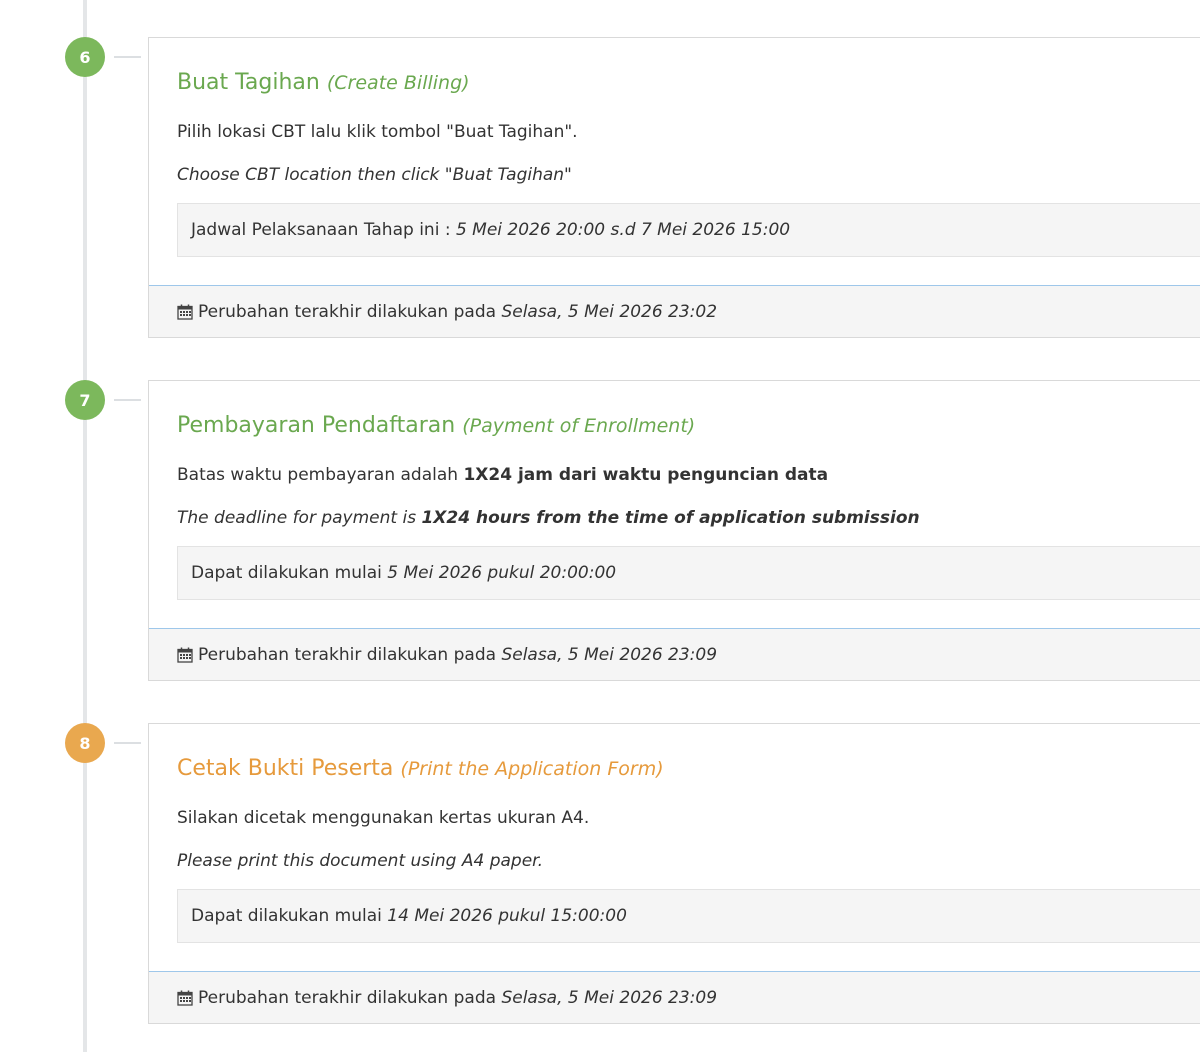  What do you see at coordinates (299, 518) in the screenshot?
I see `description-english-prefix: The deadline for payment is` at bounding box center [299, 518].